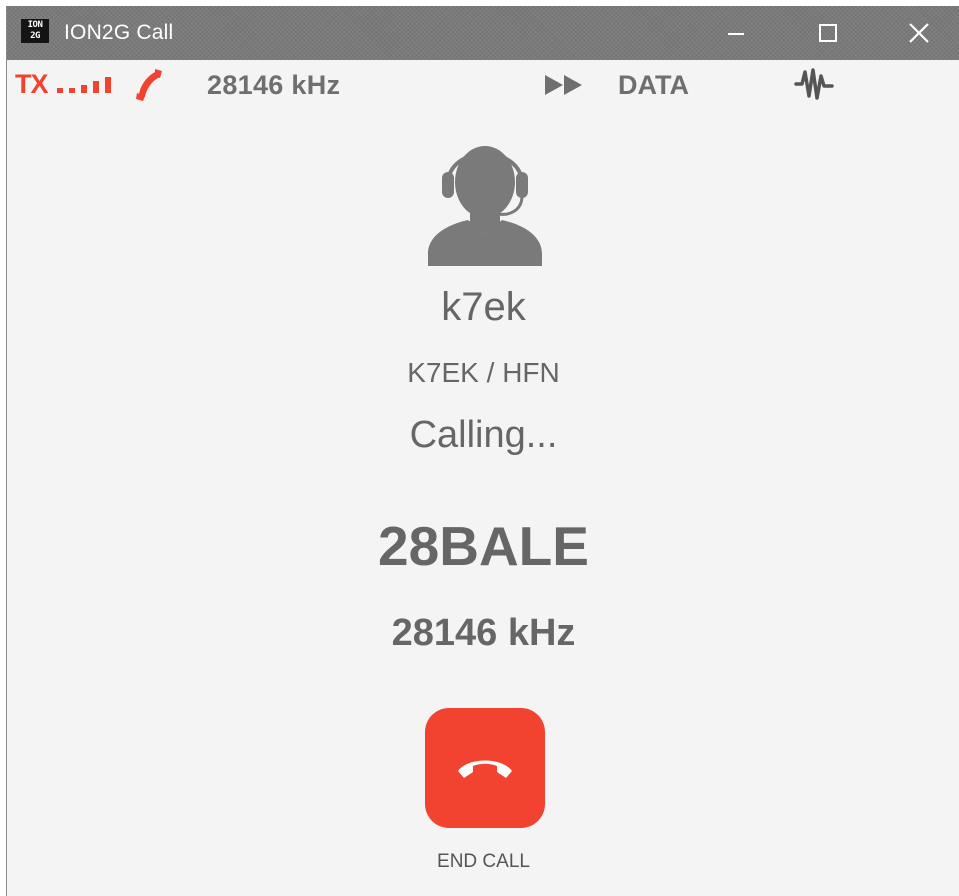  Describe the element at coordinates (483, 861) in the screenshot. I see `end-call-label: END CALL` at that location.